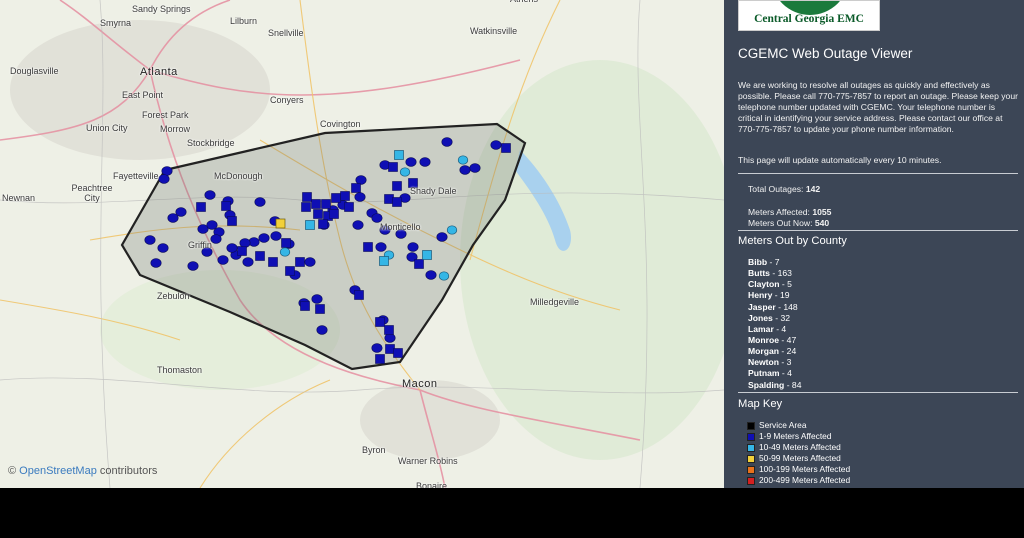  What do you see at coordinates (159, 72) in the screenshot?
I see `city-label: Atlanta` at bounding box center [159, 72].